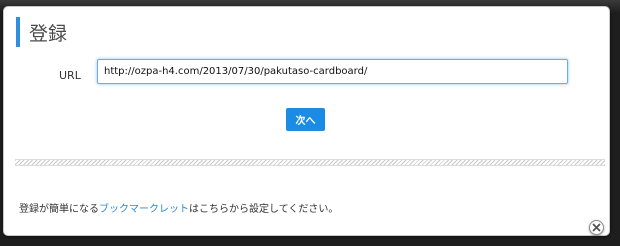  What do you see at coordinates (264, 209) in the screenshot?
I see `bookmarklet-hint-after: はこちらから設定してください。` at bounding box center [264, 209].